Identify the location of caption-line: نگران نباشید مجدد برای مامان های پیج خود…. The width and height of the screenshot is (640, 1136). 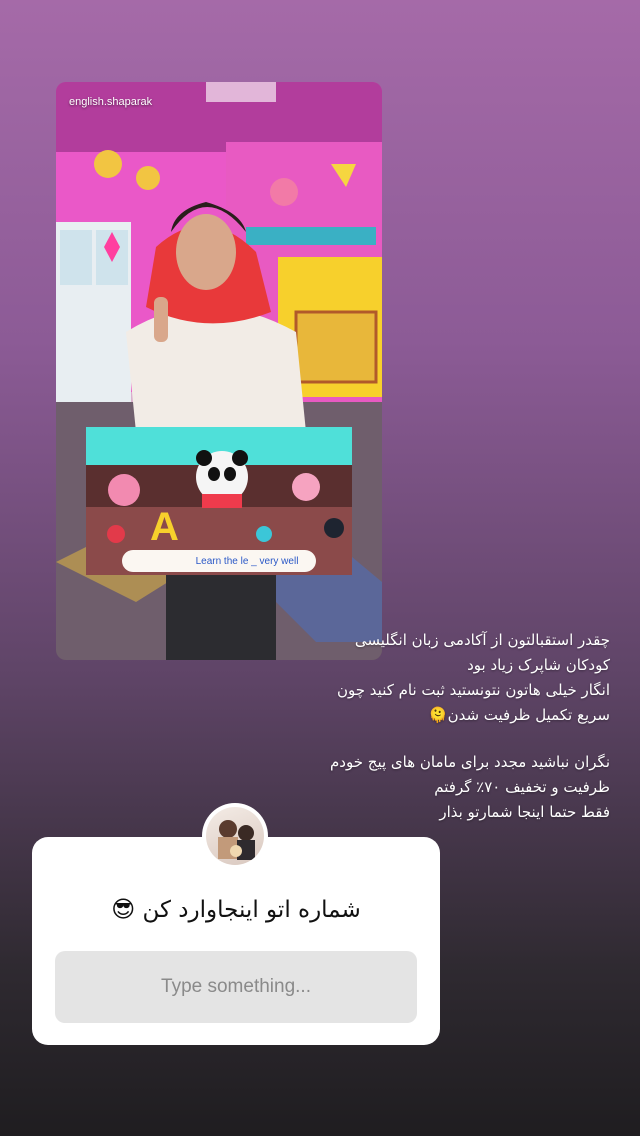
(470, 762).